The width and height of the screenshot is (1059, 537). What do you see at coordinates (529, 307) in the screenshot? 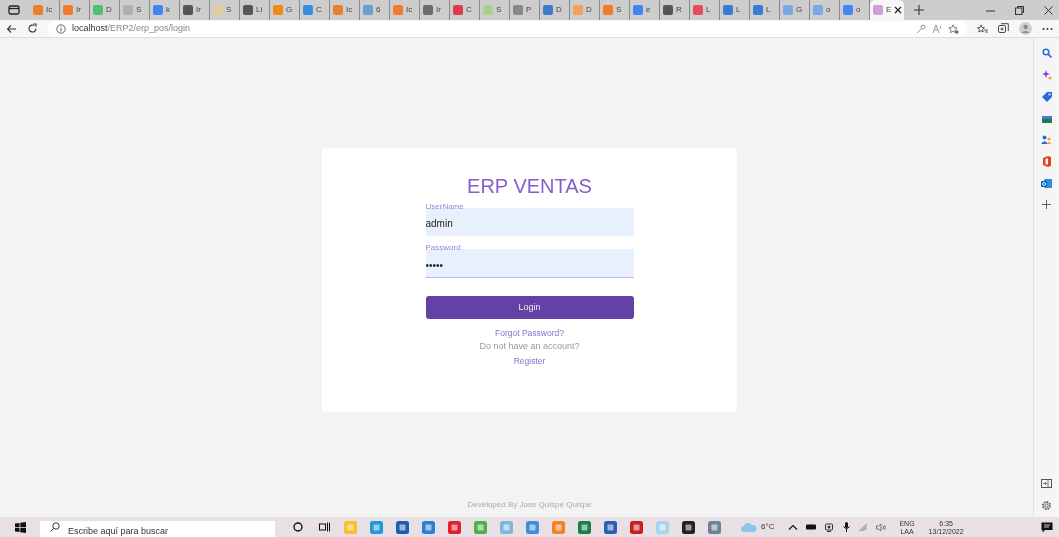
I see `login-button: Login` at bounding box center [529, 307].